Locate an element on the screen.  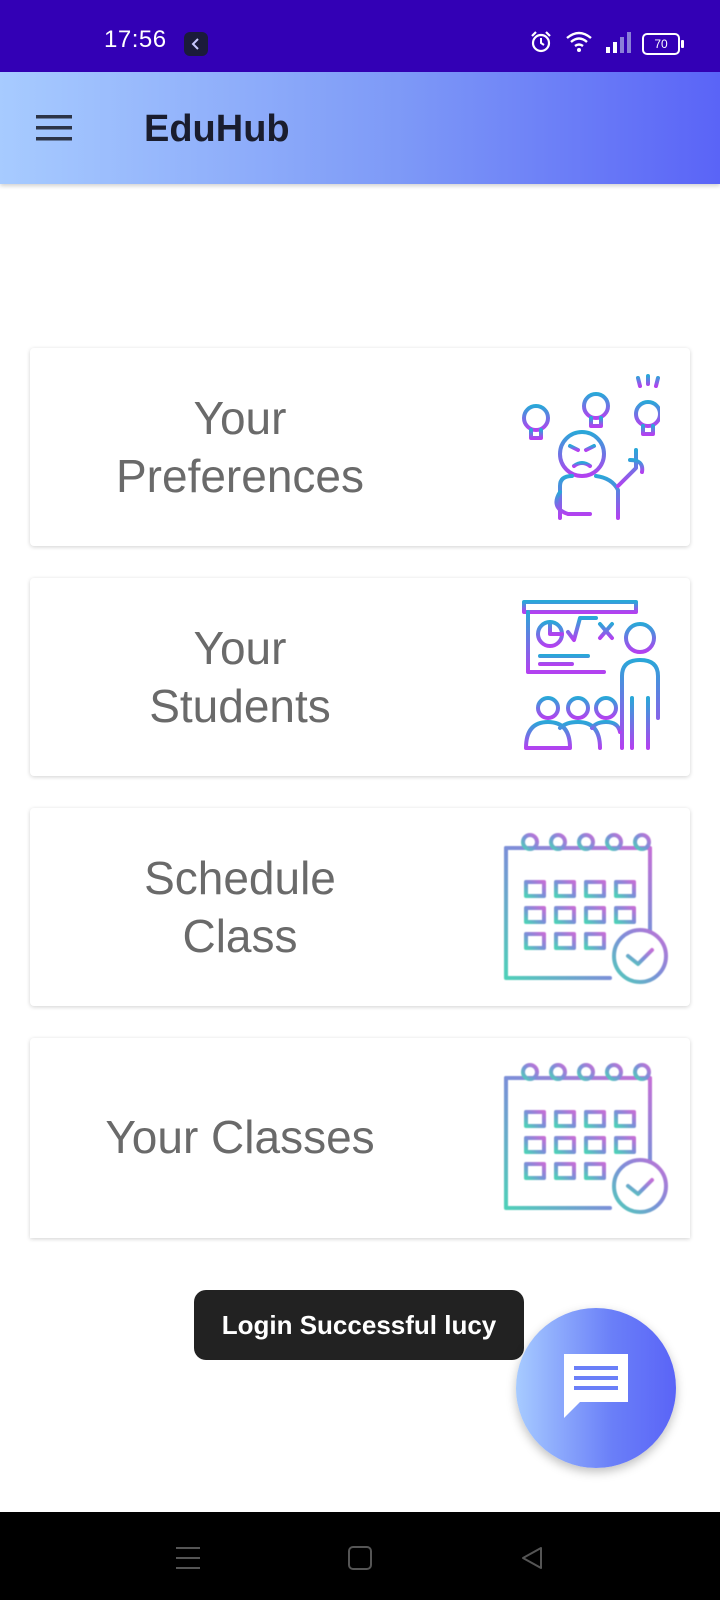
alarm-icon is located at coordinates (541, 44).